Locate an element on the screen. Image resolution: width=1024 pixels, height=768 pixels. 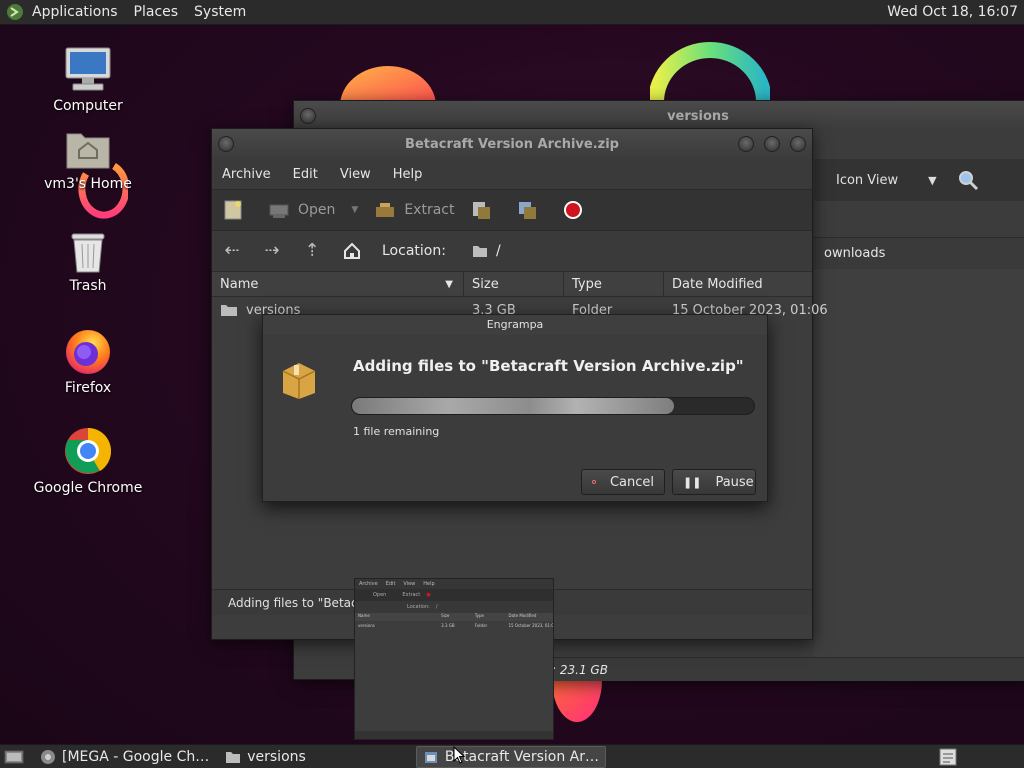
maximize-button is located at coordinates (772, 144).